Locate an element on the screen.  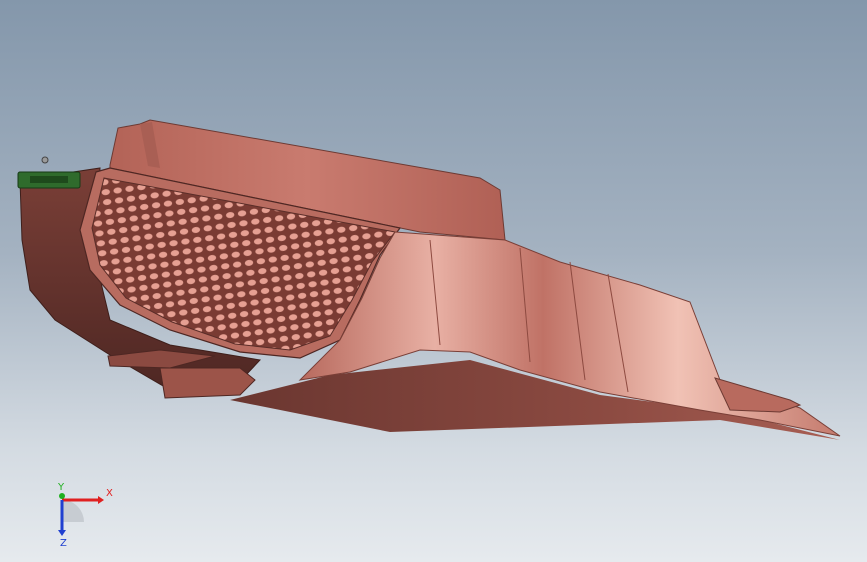
mounting-clip-slot is located at coordinates (49, 179).